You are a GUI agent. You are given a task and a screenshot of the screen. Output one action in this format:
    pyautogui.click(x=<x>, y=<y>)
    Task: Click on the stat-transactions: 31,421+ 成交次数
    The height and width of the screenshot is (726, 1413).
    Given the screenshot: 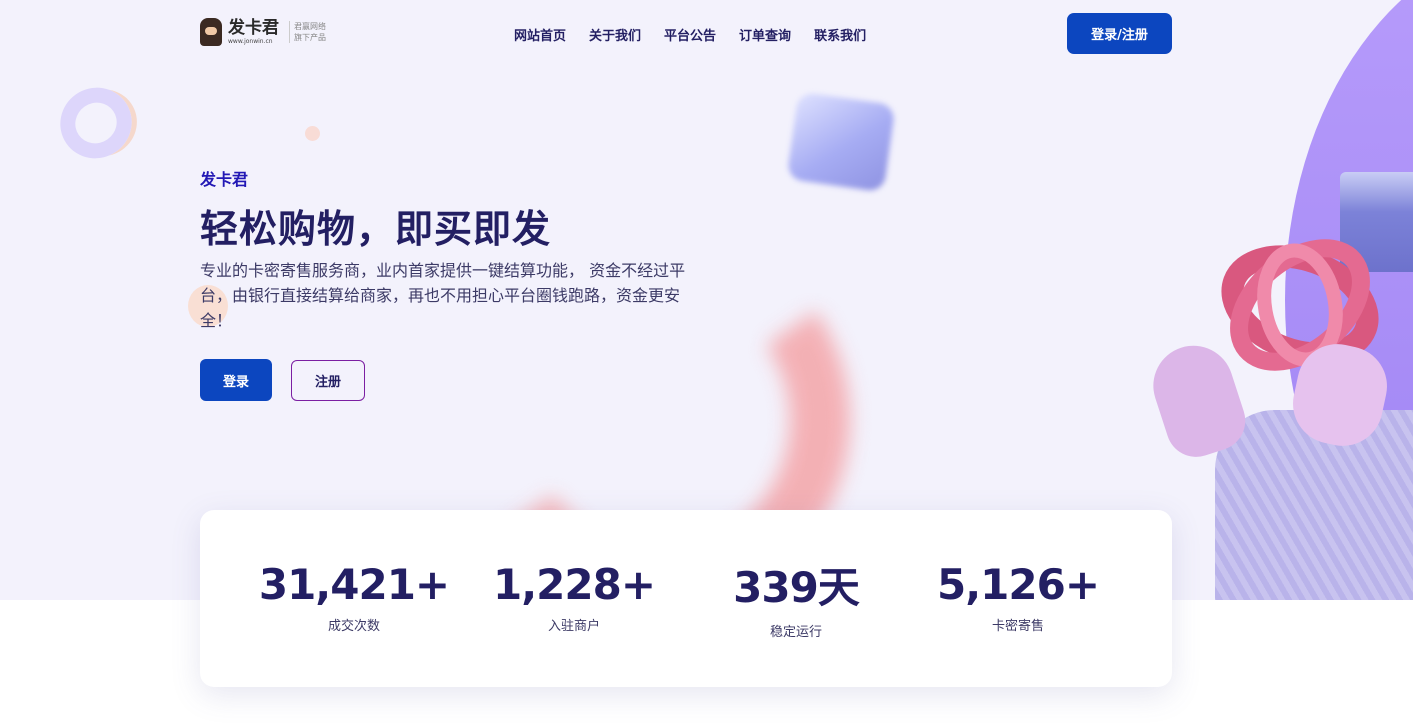 What is the action you would take?
    pyautogui.click(x=354, y=597)
    